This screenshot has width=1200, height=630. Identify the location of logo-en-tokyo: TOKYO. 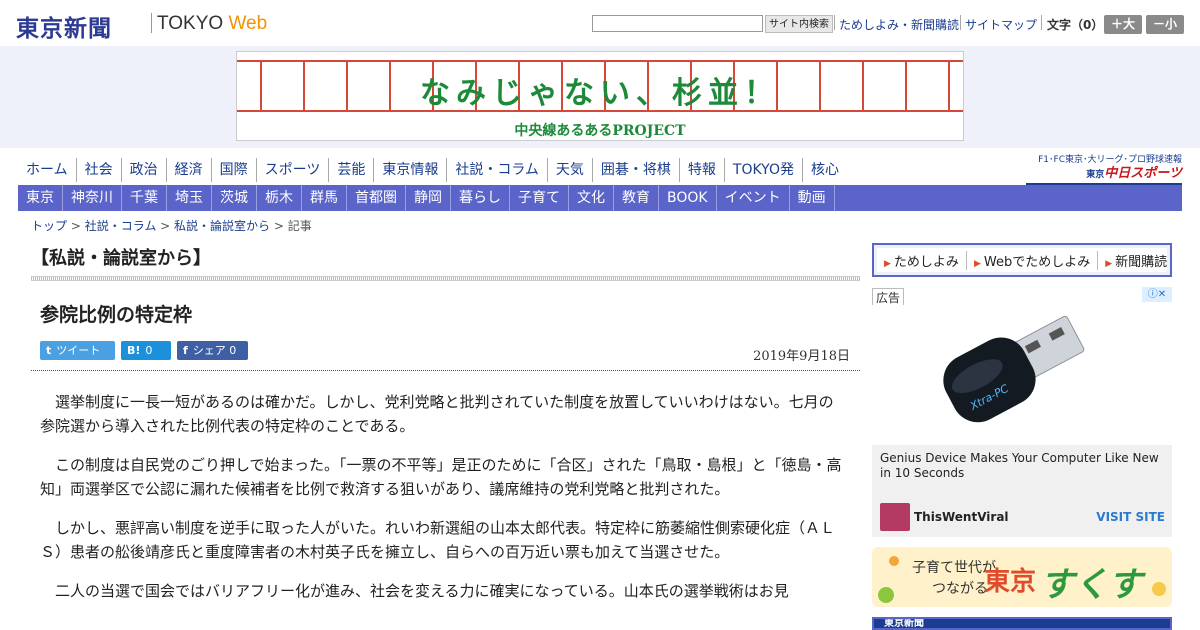
(193, 23).